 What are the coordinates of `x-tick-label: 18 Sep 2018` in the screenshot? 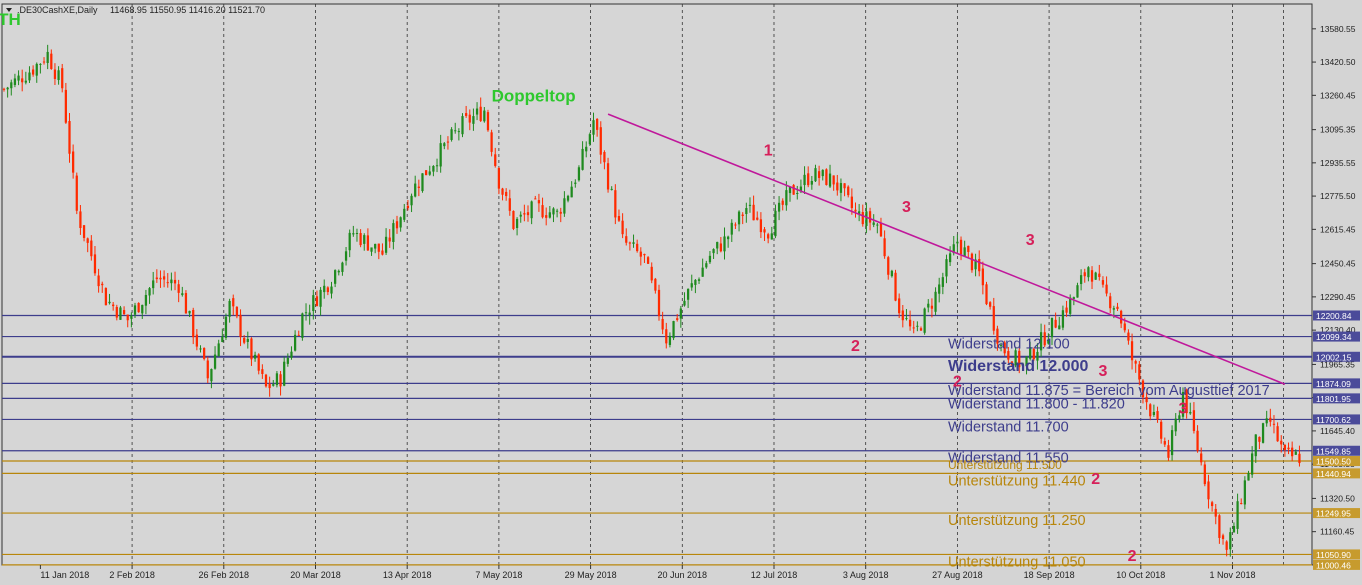 It's located at (1049, 575).